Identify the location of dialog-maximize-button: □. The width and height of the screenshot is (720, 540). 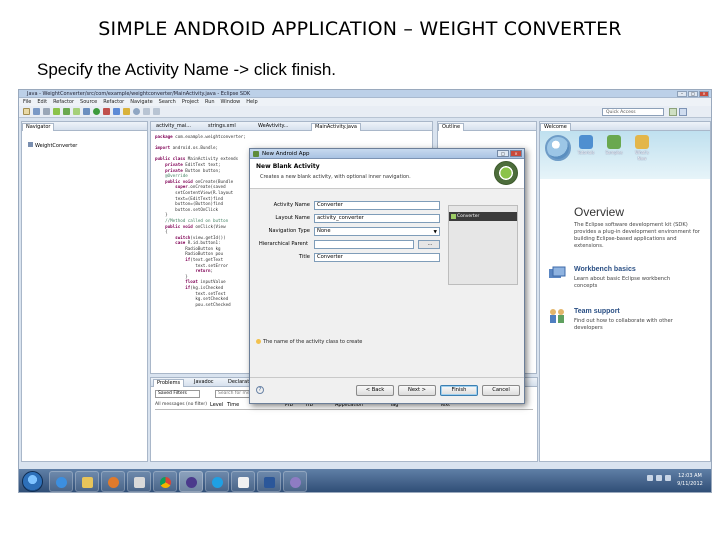
(503, 153).